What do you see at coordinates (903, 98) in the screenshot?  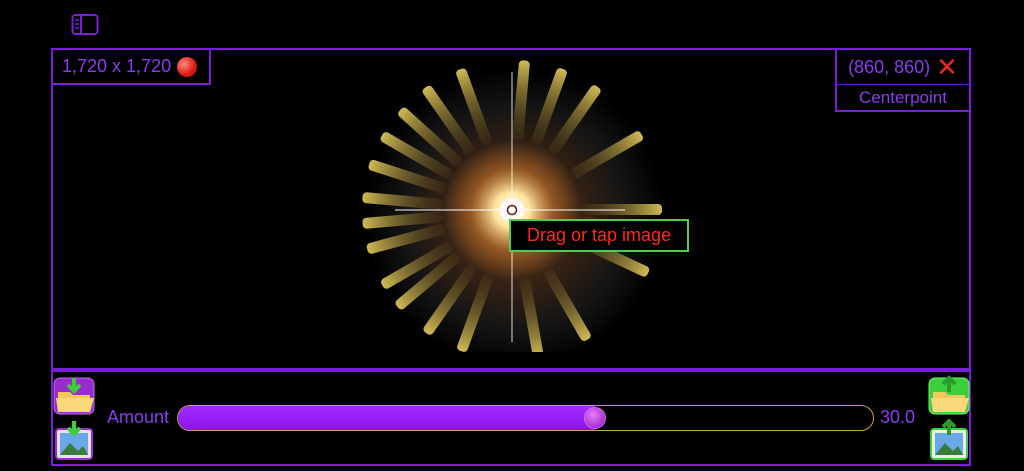 I see `centerpoint-label: Centerpoint` at bounding box center [903, 98].